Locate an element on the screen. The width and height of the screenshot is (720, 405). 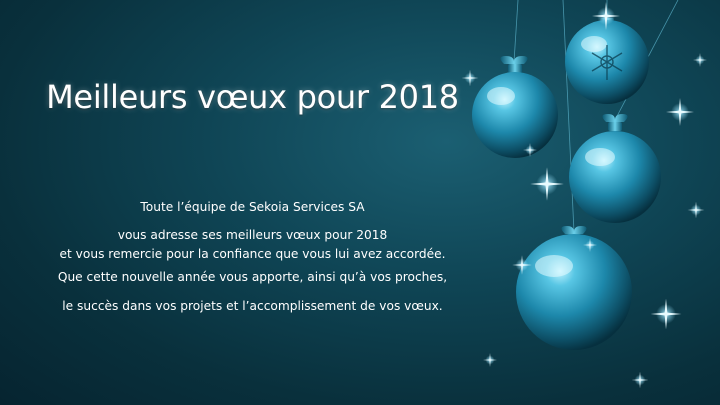
ornament-1-icon is located at coordinates (515, 107).